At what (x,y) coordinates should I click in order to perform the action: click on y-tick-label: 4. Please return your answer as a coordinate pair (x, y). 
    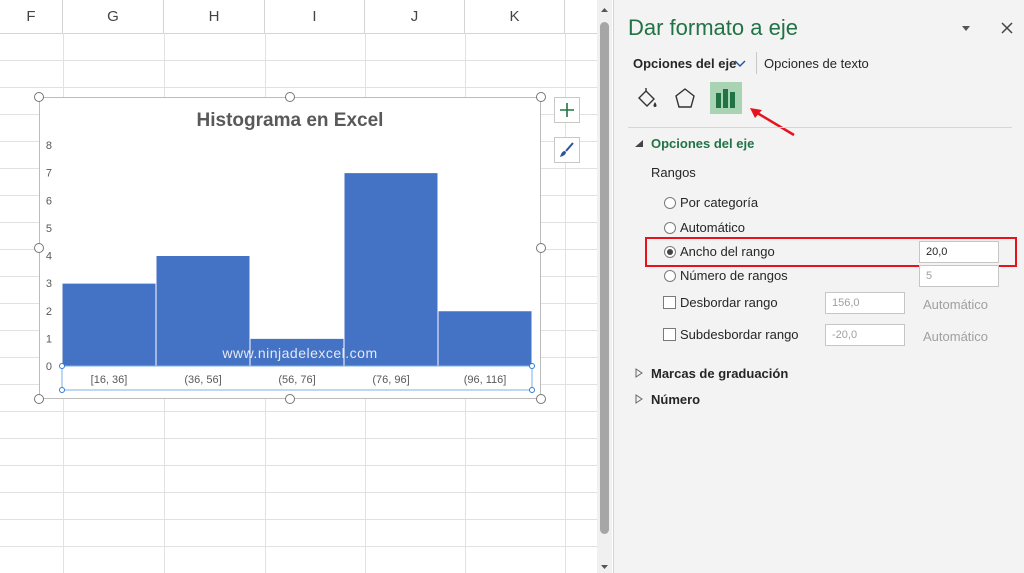
    Looking at the image, I should click on (49, 257).